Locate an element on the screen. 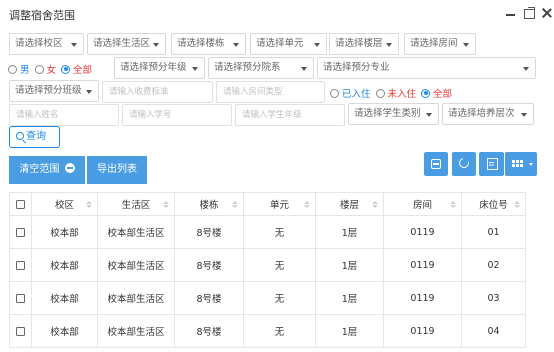 Image resolution: width=554 pixels, height=352 pixels. title-bar: 调整宿舍范围 is located at coordinates (277, 14).